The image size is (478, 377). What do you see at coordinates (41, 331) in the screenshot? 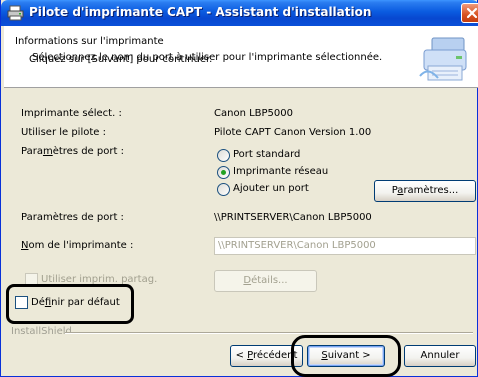
I see `installshield-brand: InstallShield` at bounding box center [41, 331].